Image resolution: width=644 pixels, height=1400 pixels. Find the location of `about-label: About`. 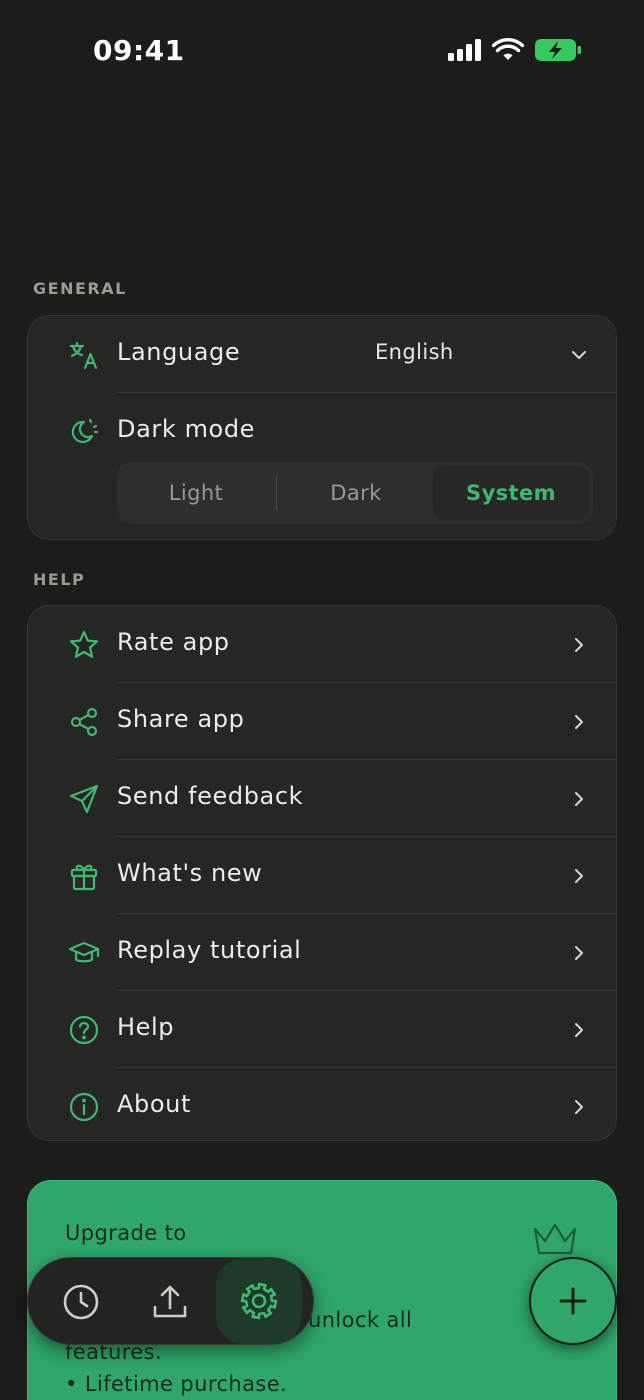

about-label: About is located at coordinates (154, 1104).